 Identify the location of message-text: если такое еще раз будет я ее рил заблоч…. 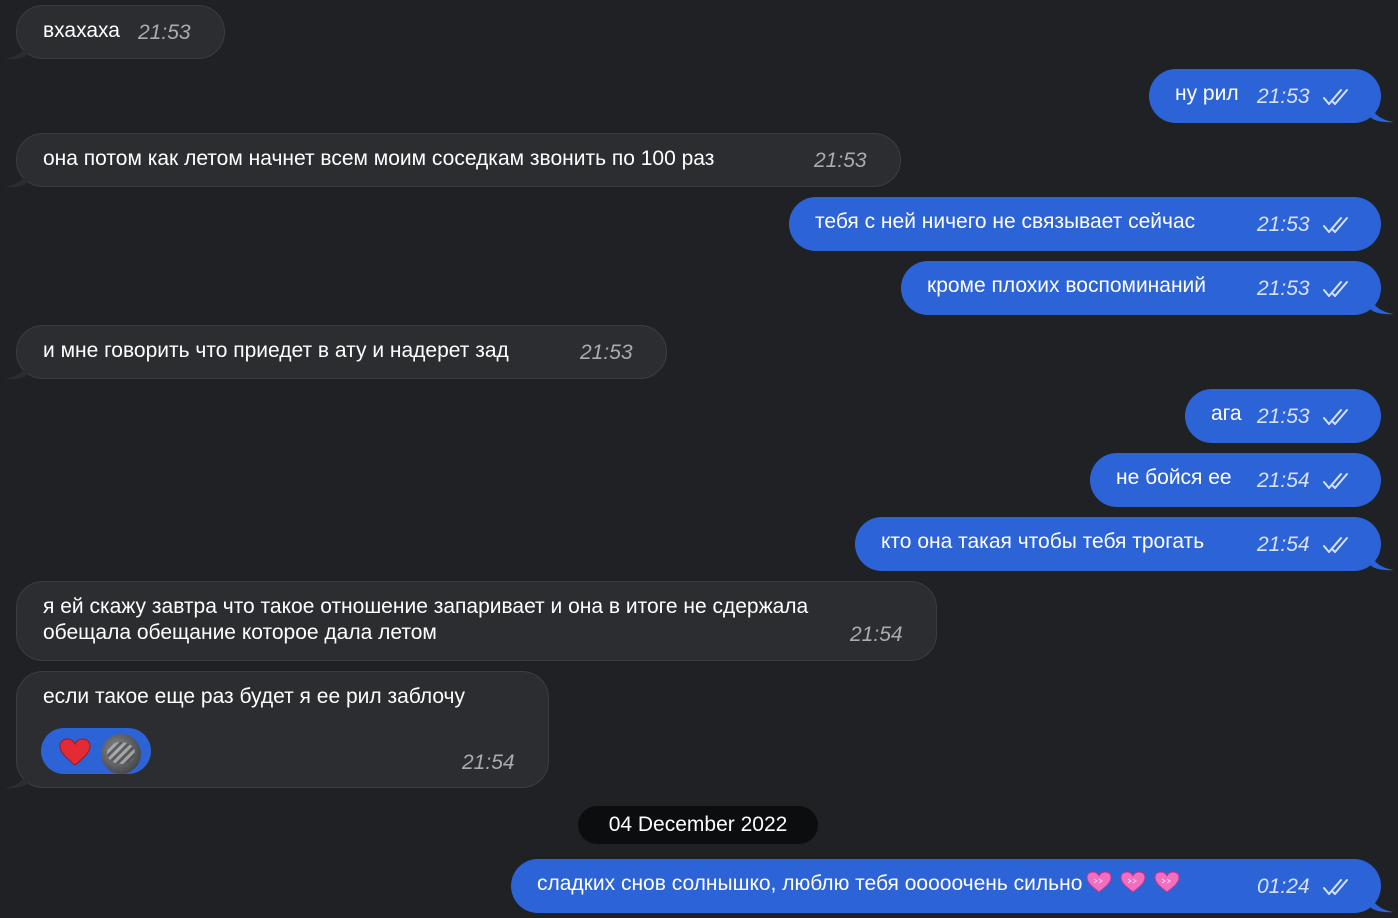
(254, 696).